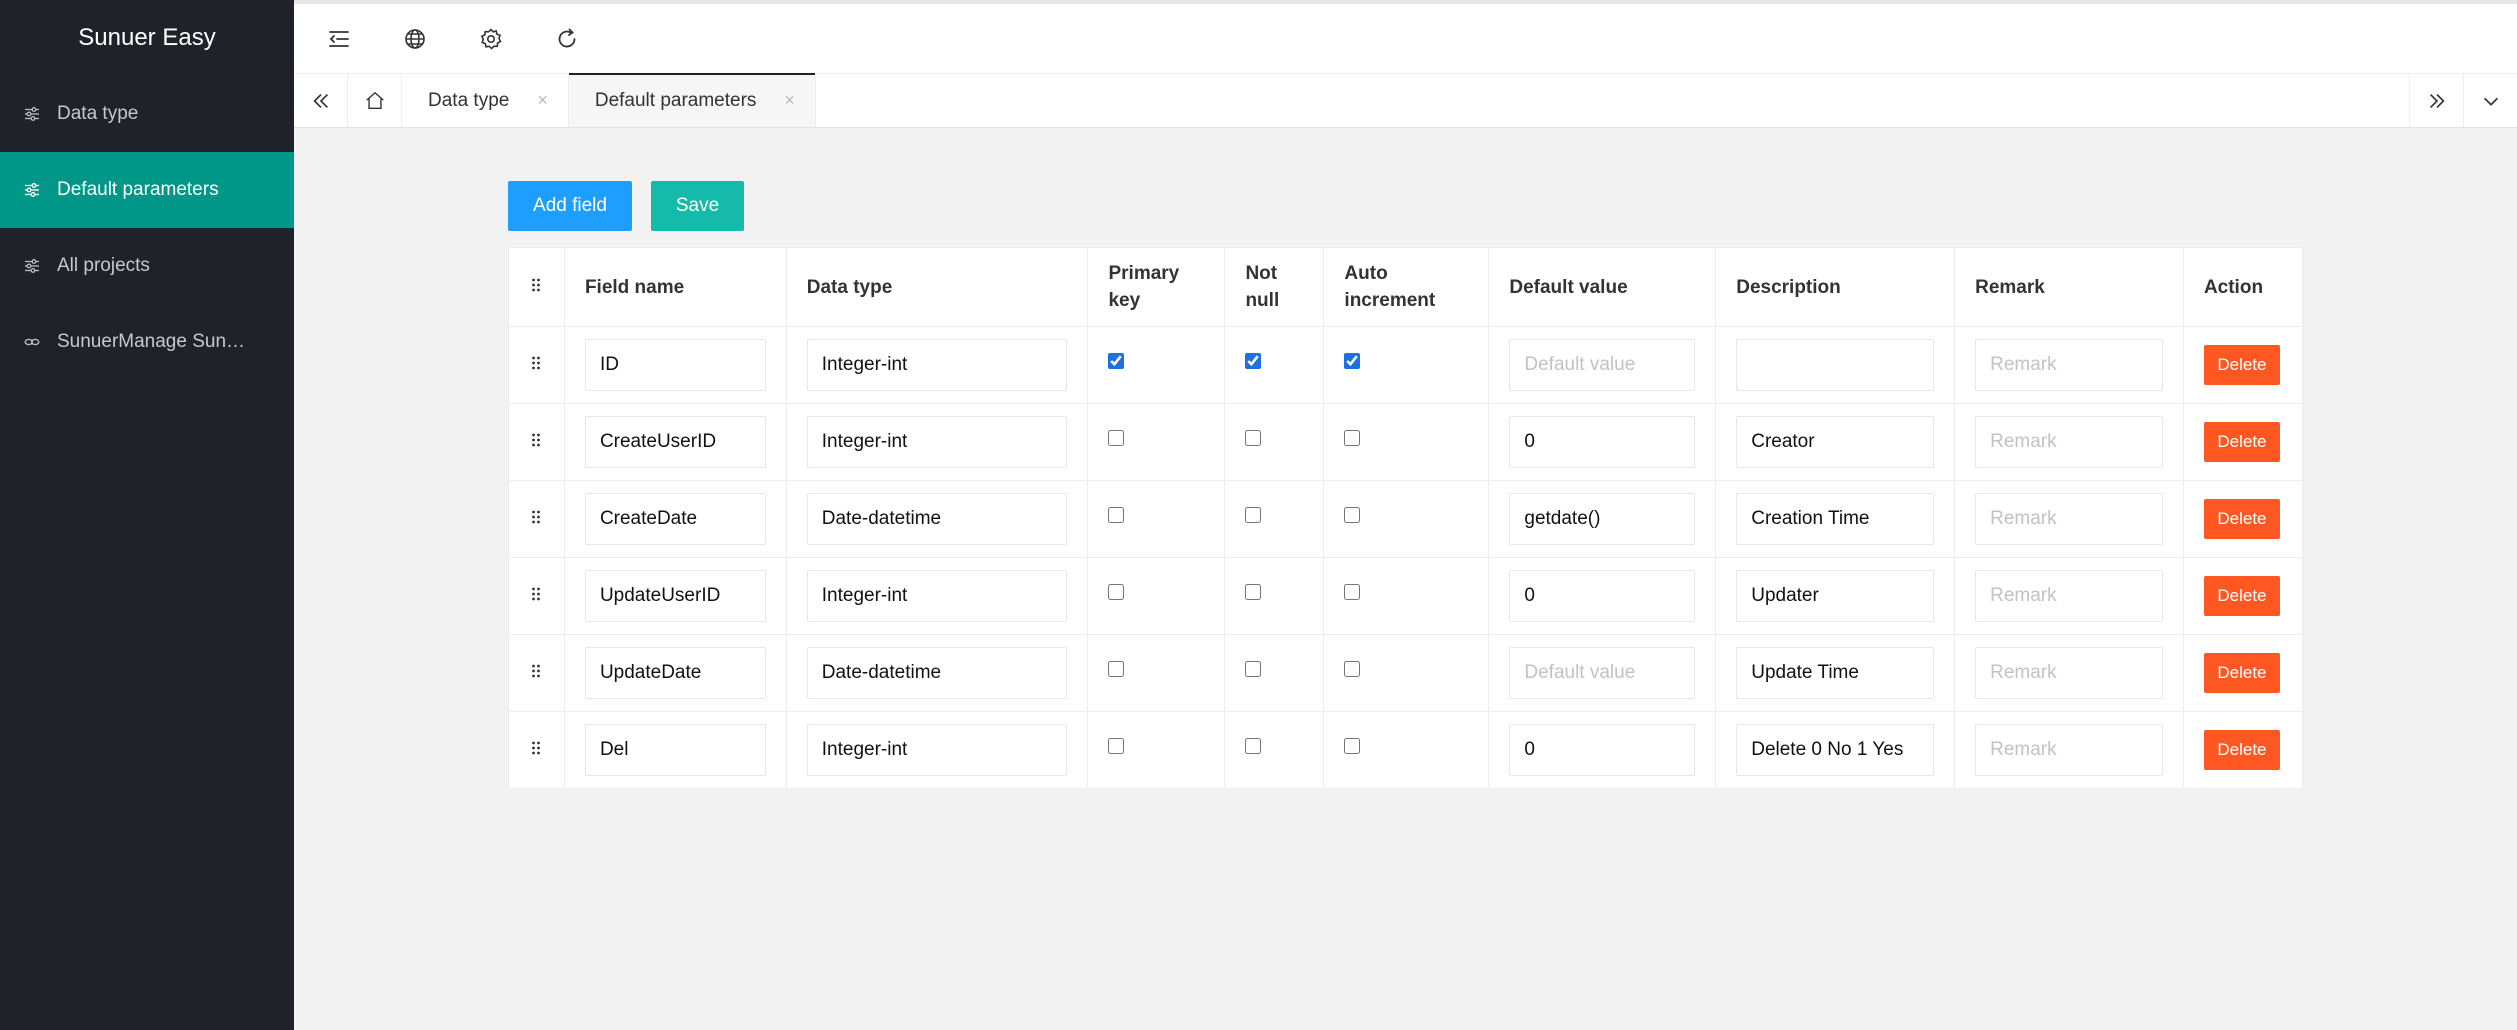  I want to click on action-cell: Delete, so click(2243, 596).